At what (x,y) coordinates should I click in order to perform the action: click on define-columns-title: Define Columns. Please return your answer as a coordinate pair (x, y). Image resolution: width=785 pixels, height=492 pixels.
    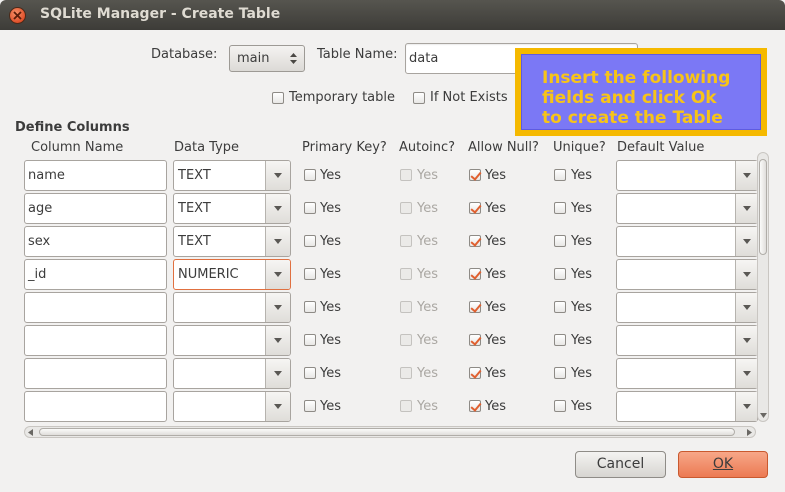
    Looking at the image, I should click on (72, 127).